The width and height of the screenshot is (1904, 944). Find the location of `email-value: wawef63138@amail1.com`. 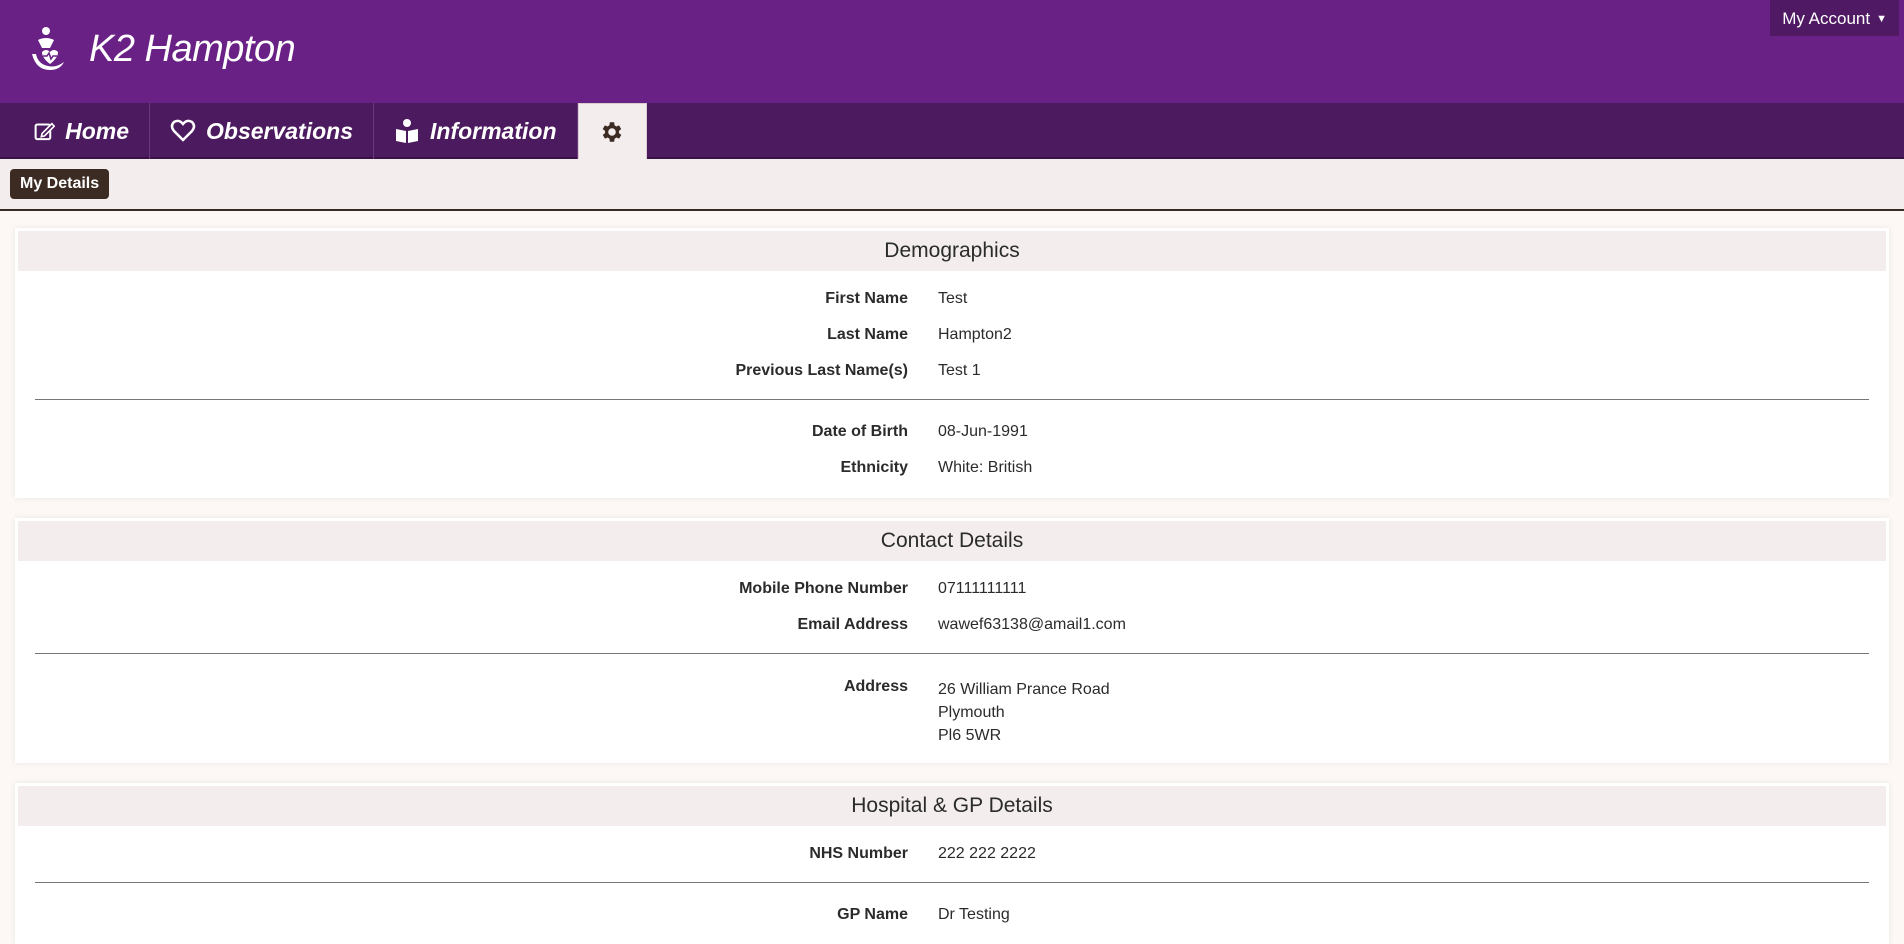

email-value: wawef63138@amail1.com is located at coordinates (1032, 624).